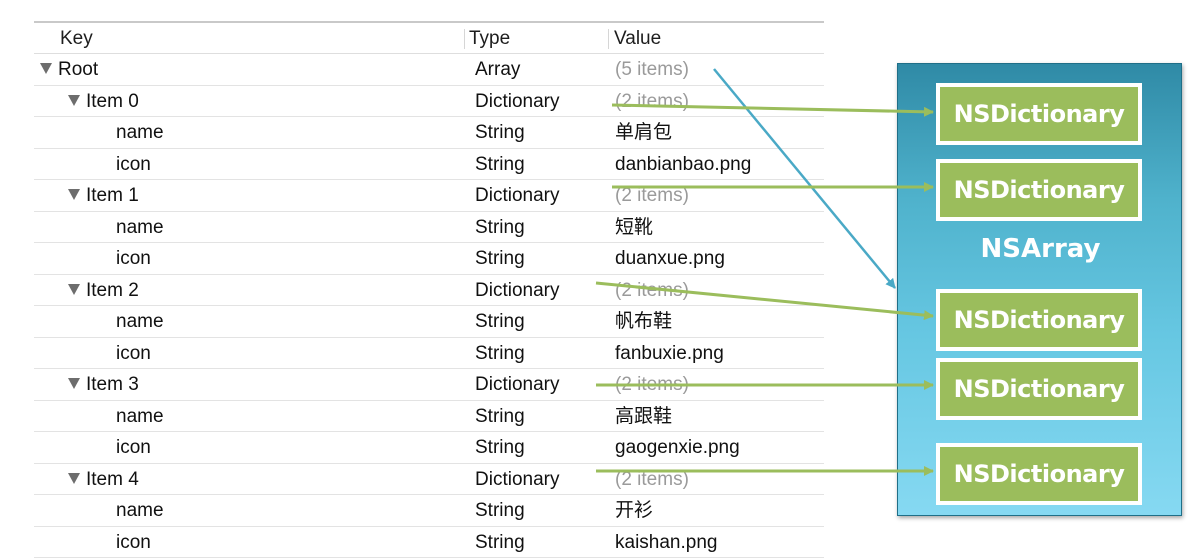  What do you see at coordinates (429, 259) in the screenshot?
I see `plist-row: icon String duanxue.png` at bounding box center [429, 259].